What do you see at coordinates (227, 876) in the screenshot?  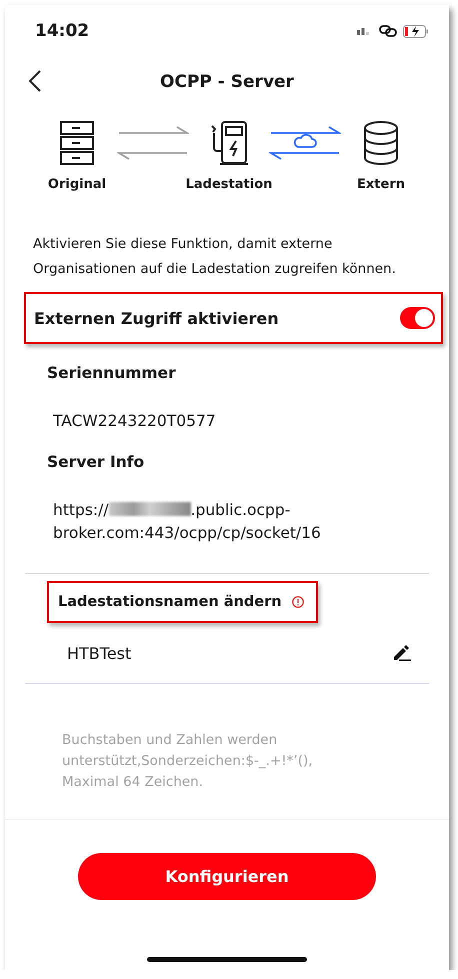 I see `configure-button: Konfigurieren` at bounding box center [227, 876].